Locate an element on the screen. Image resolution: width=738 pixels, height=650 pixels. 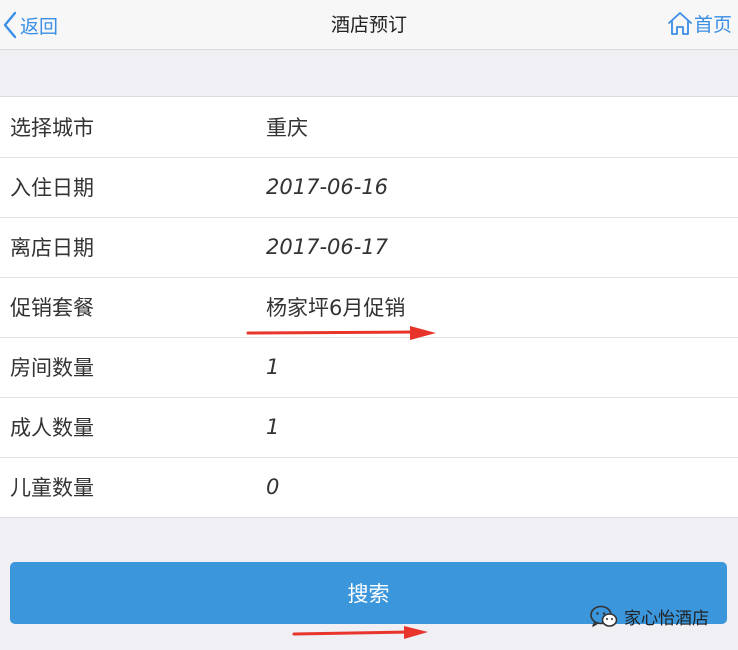
form-row-adults: 成人数量 1 is located at coordinates (369, 427).